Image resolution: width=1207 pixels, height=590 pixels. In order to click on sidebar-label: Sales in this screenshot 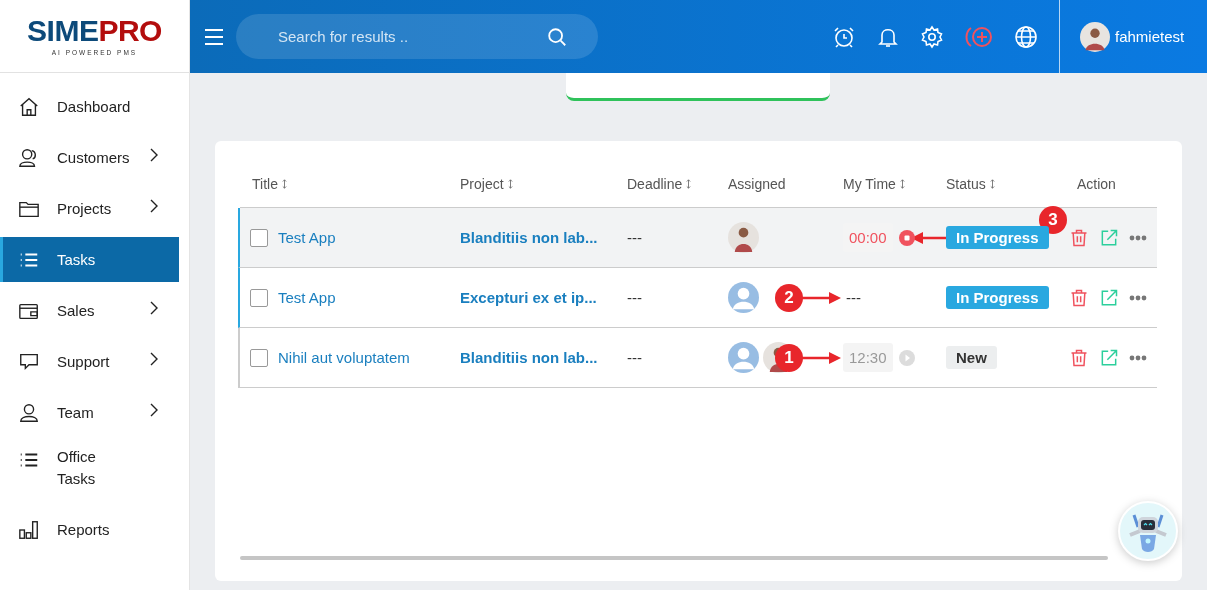, I will do `click(76, 310)`.